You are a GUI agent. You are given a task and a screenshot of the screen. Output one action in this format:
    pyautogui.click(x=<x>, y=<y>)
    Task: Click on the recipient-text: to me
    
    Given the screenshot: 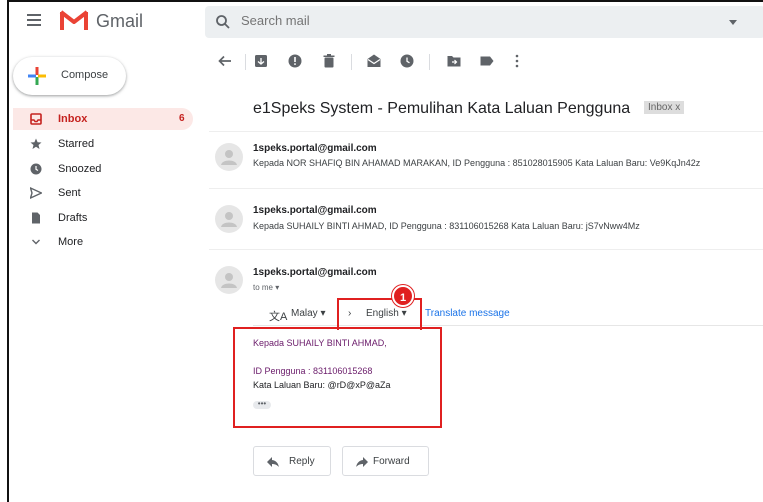 What is the action you would take?
    pyautogui.click(x=263, y=287)
    